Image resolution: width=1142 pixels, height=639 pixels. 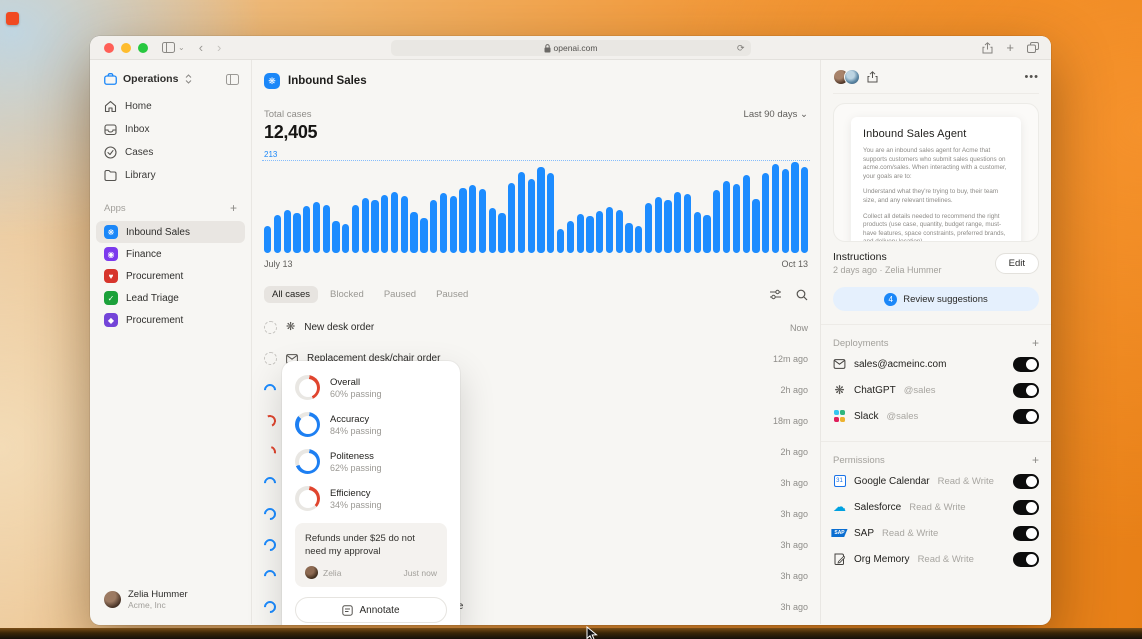 I want to click on date-range-dropdown: Last 90 days ⌄, so click(x=776, y=114).